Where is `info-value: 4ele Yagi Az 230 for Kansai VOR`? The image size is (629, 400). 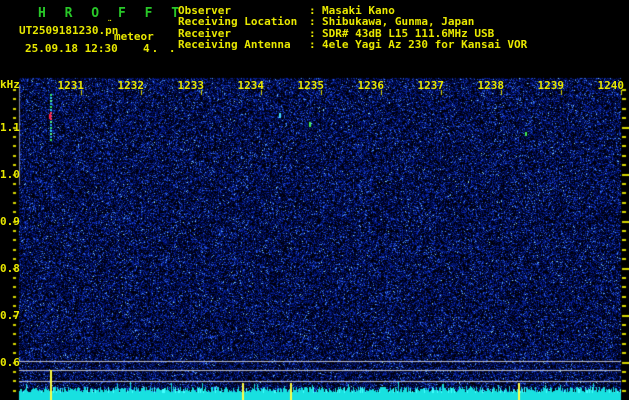 info-value: 4ele Yagi Az 230 for Kansai VOR is located at coordinates (425, 45).